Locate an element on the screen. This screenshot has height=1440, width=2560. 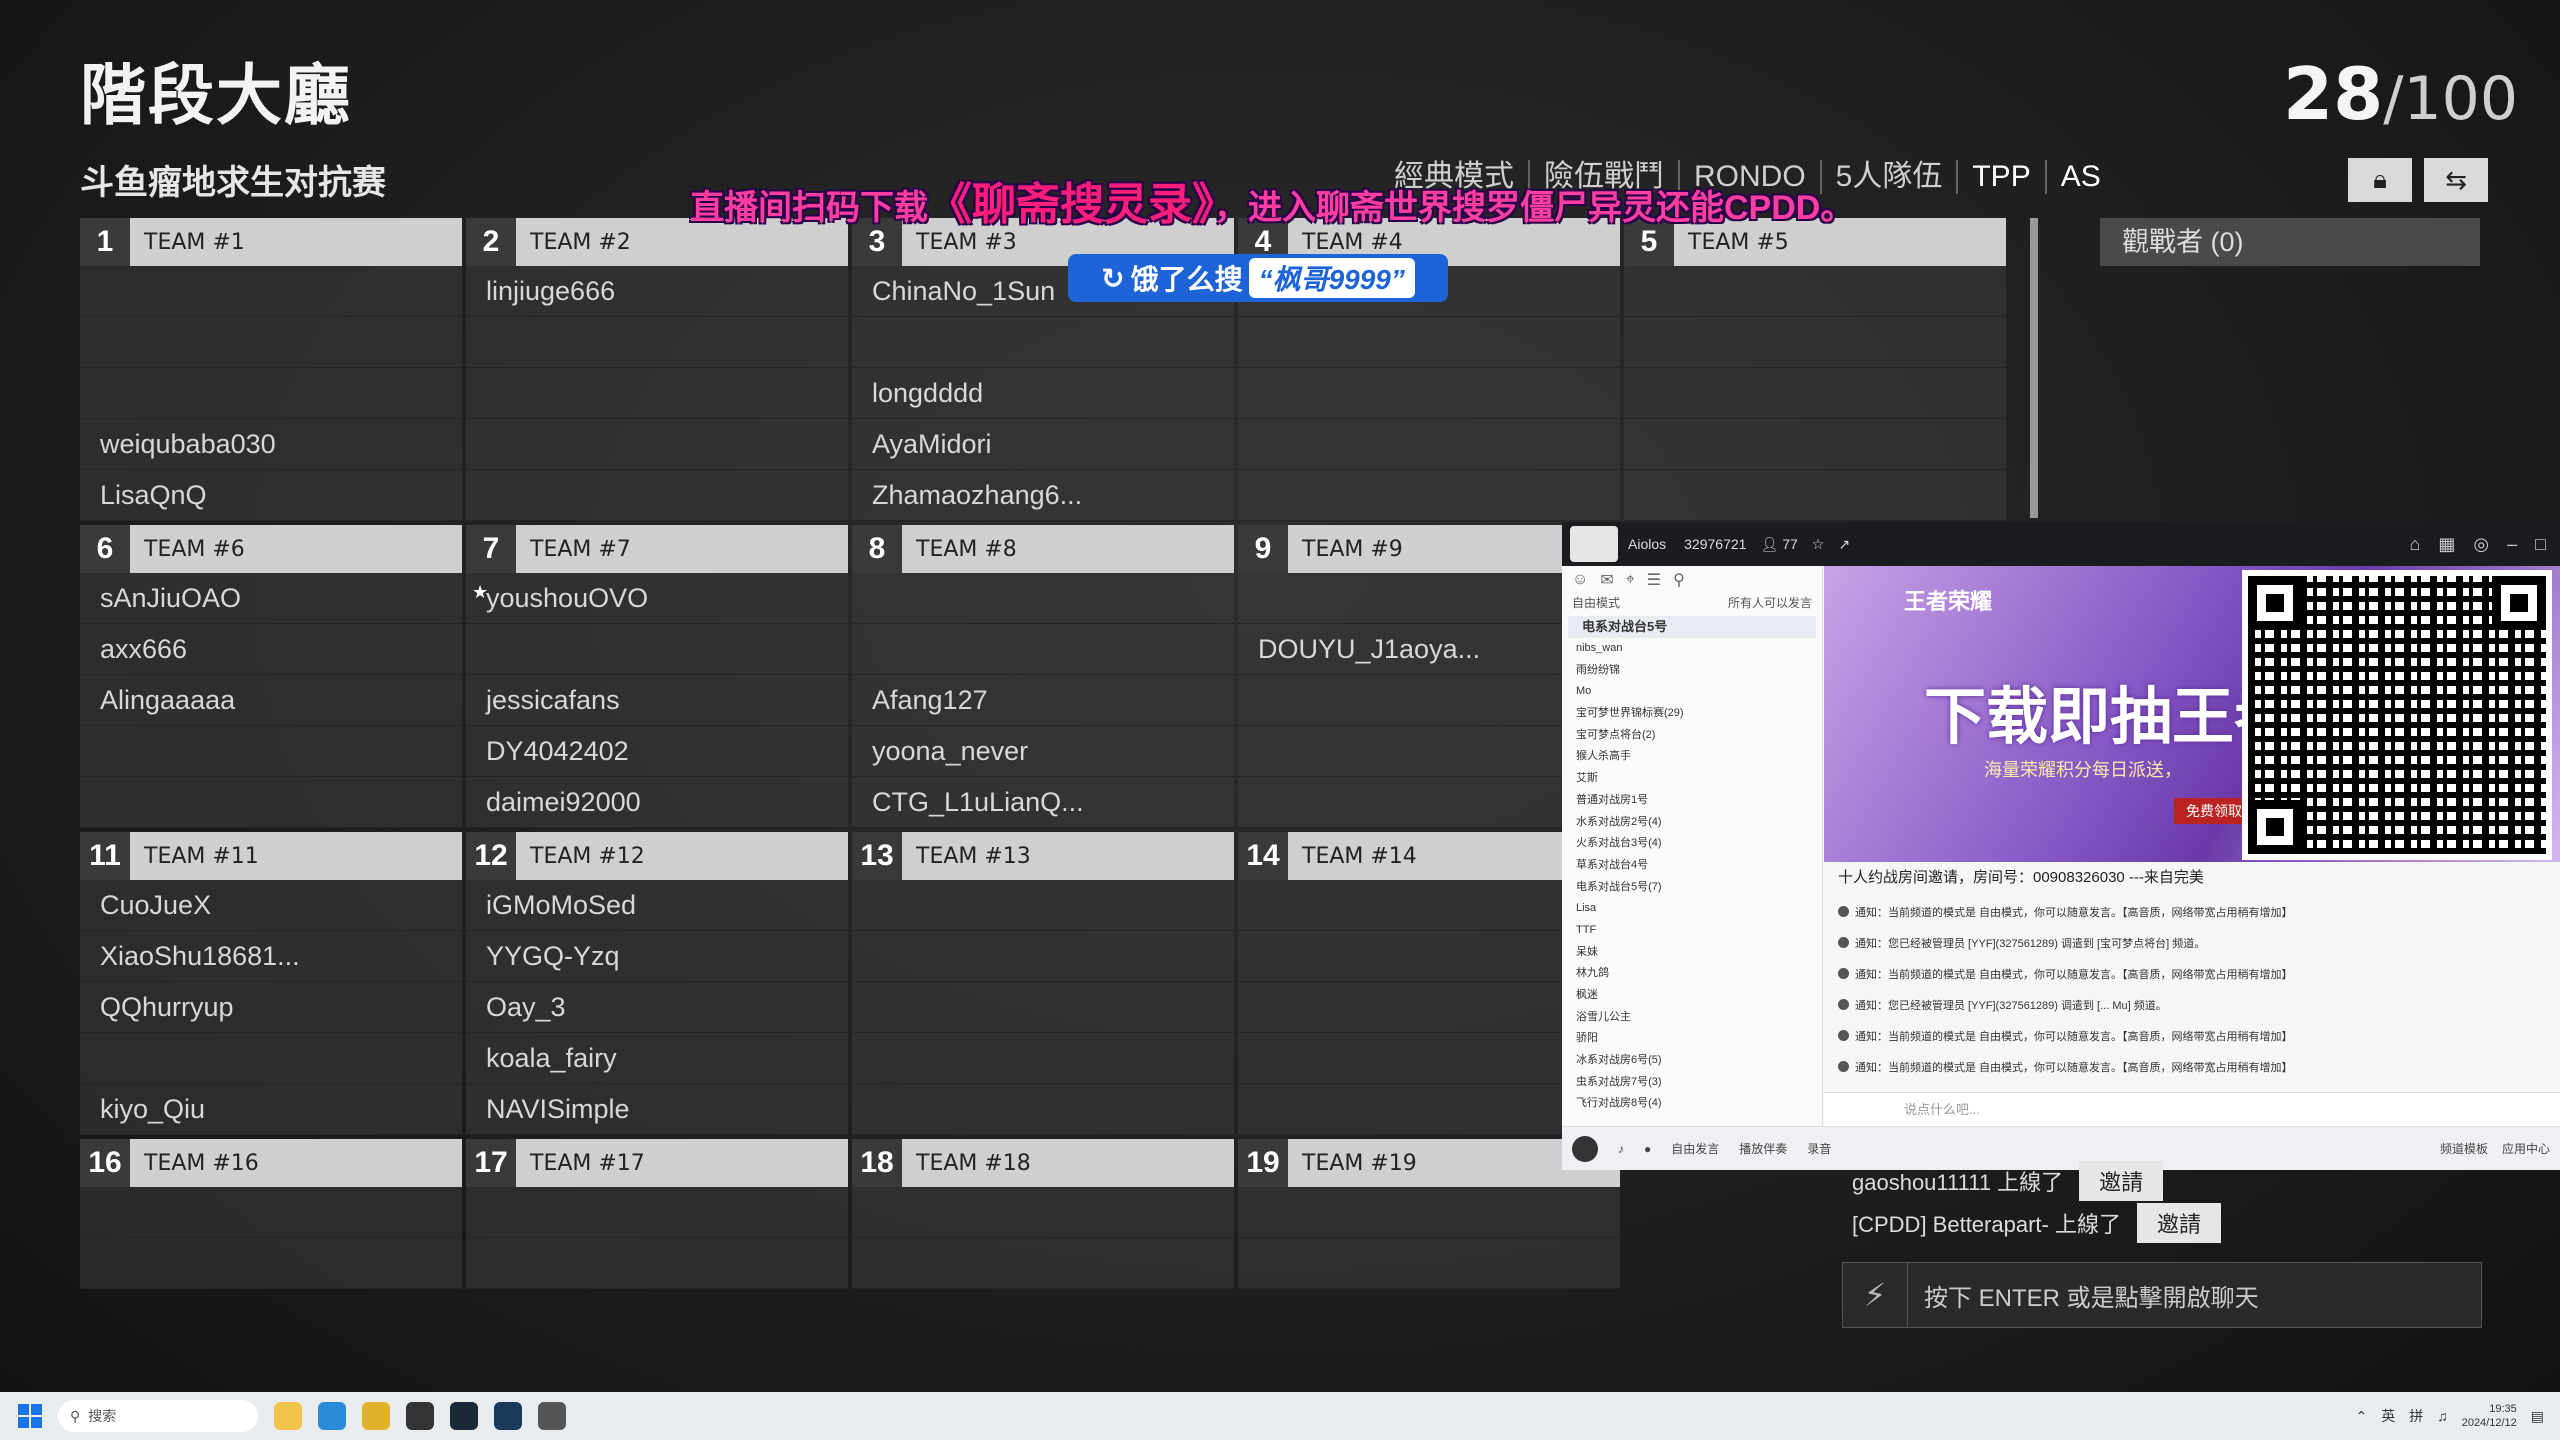
ad-banner: 王者荣耀 下载即抽王者 海量荣耀积分每日派送， 免费领取 is located at coordinates (2192, 714).